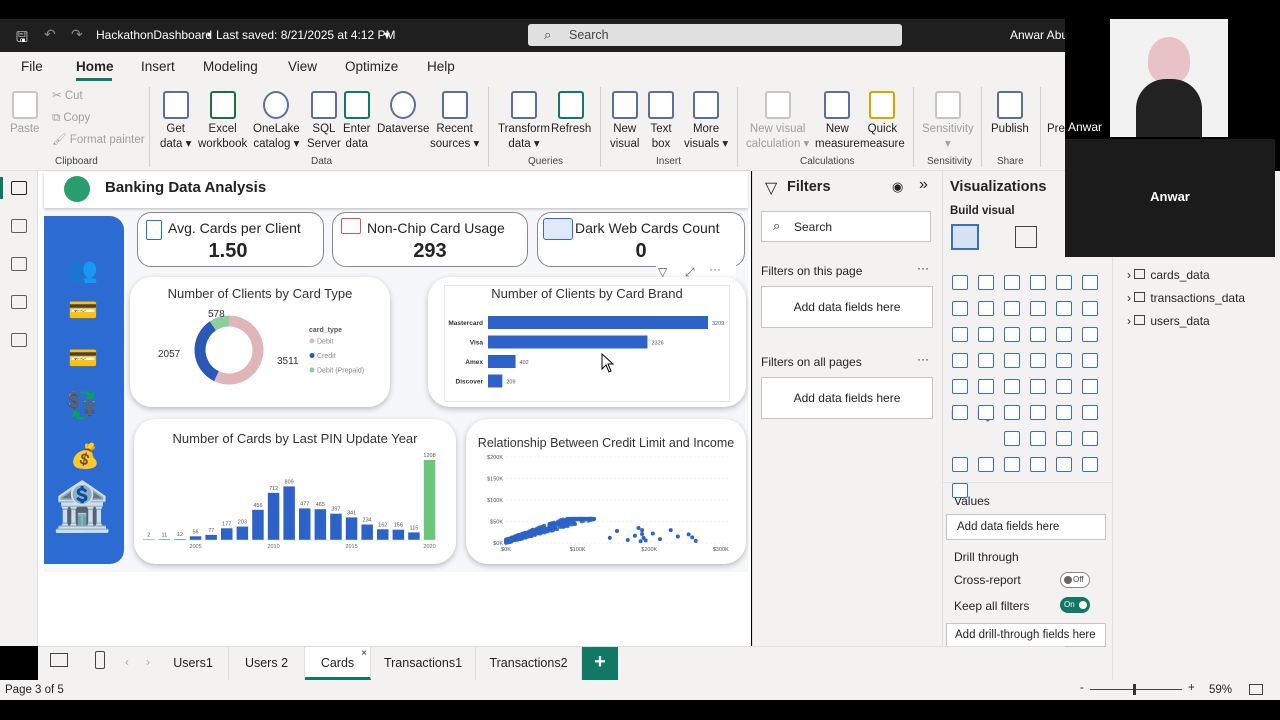  I want to click on more-visuals-button: More visuals ▾, so click(706, 121).